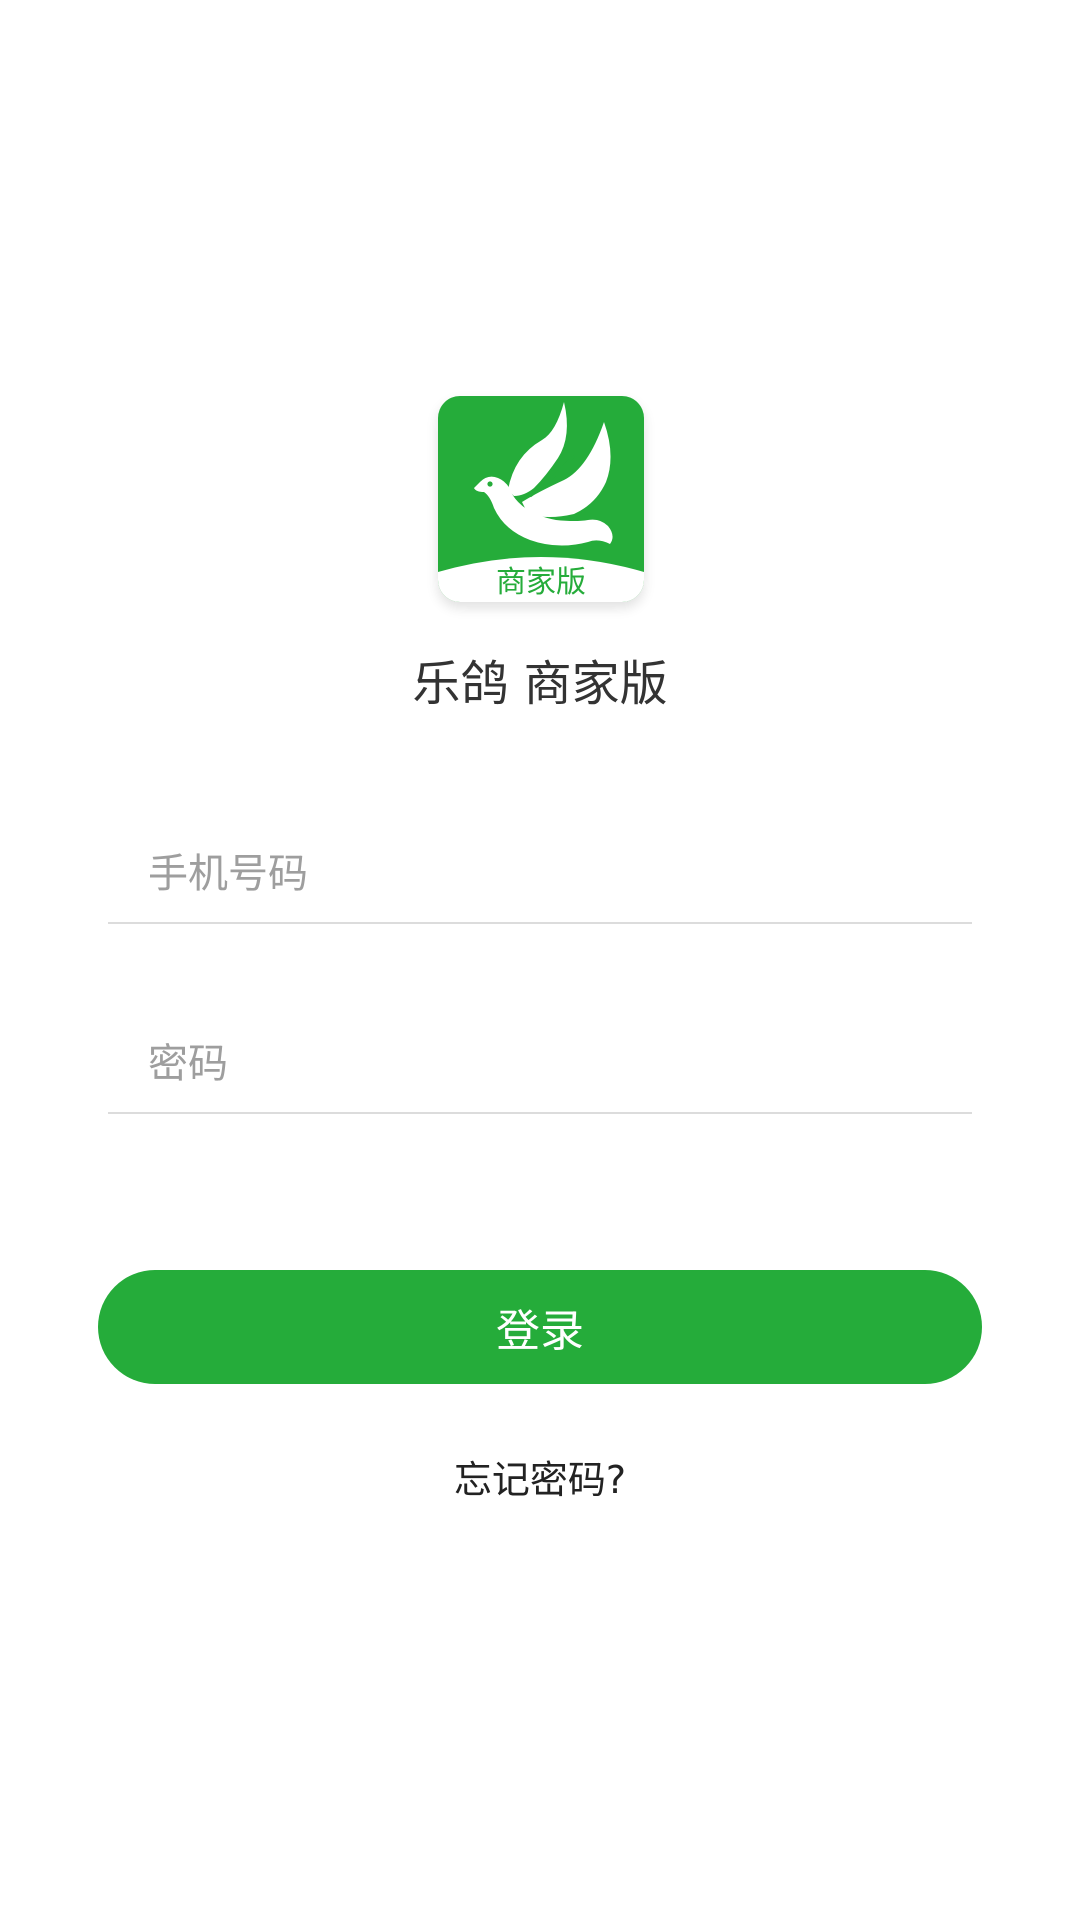  What do you see at coordinates (540, 1327) in the screenshot?
I see `login-button: 登录` at bounding box center [540, 1327].